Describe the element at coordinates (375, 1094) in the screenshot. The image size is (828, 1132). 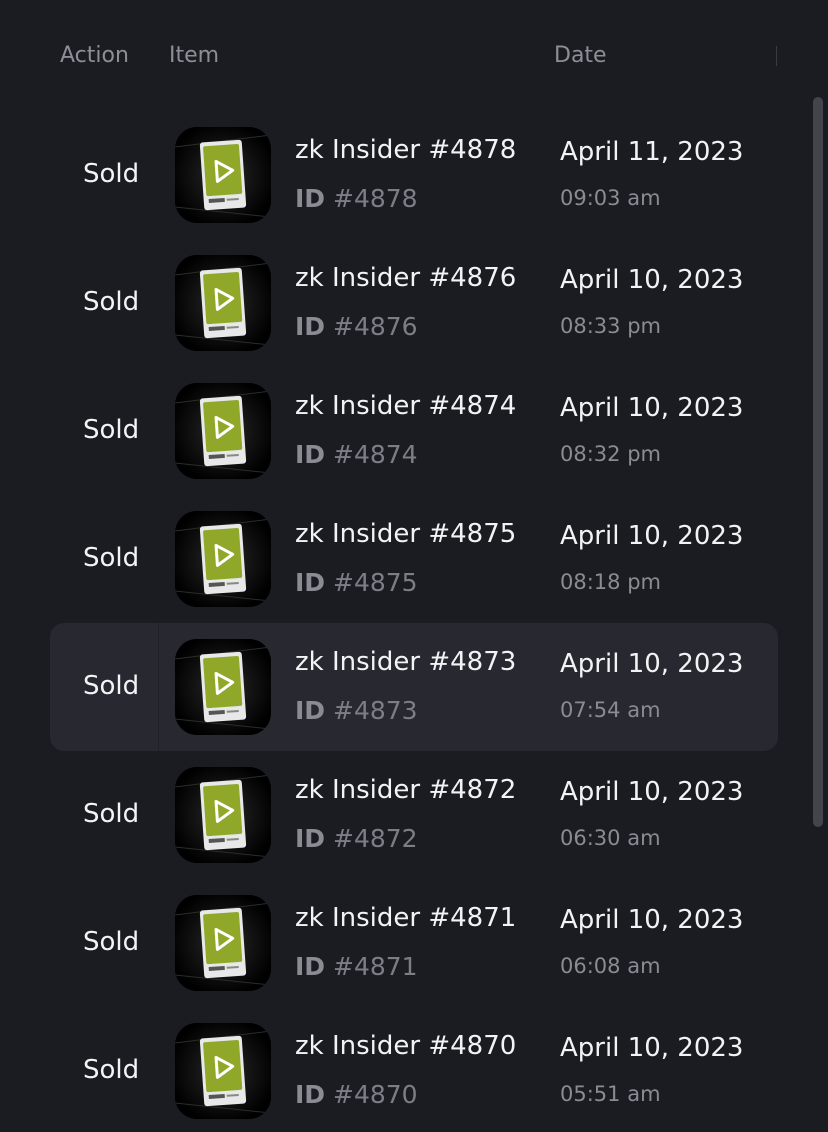
I see `id-value: #4870` at that location.